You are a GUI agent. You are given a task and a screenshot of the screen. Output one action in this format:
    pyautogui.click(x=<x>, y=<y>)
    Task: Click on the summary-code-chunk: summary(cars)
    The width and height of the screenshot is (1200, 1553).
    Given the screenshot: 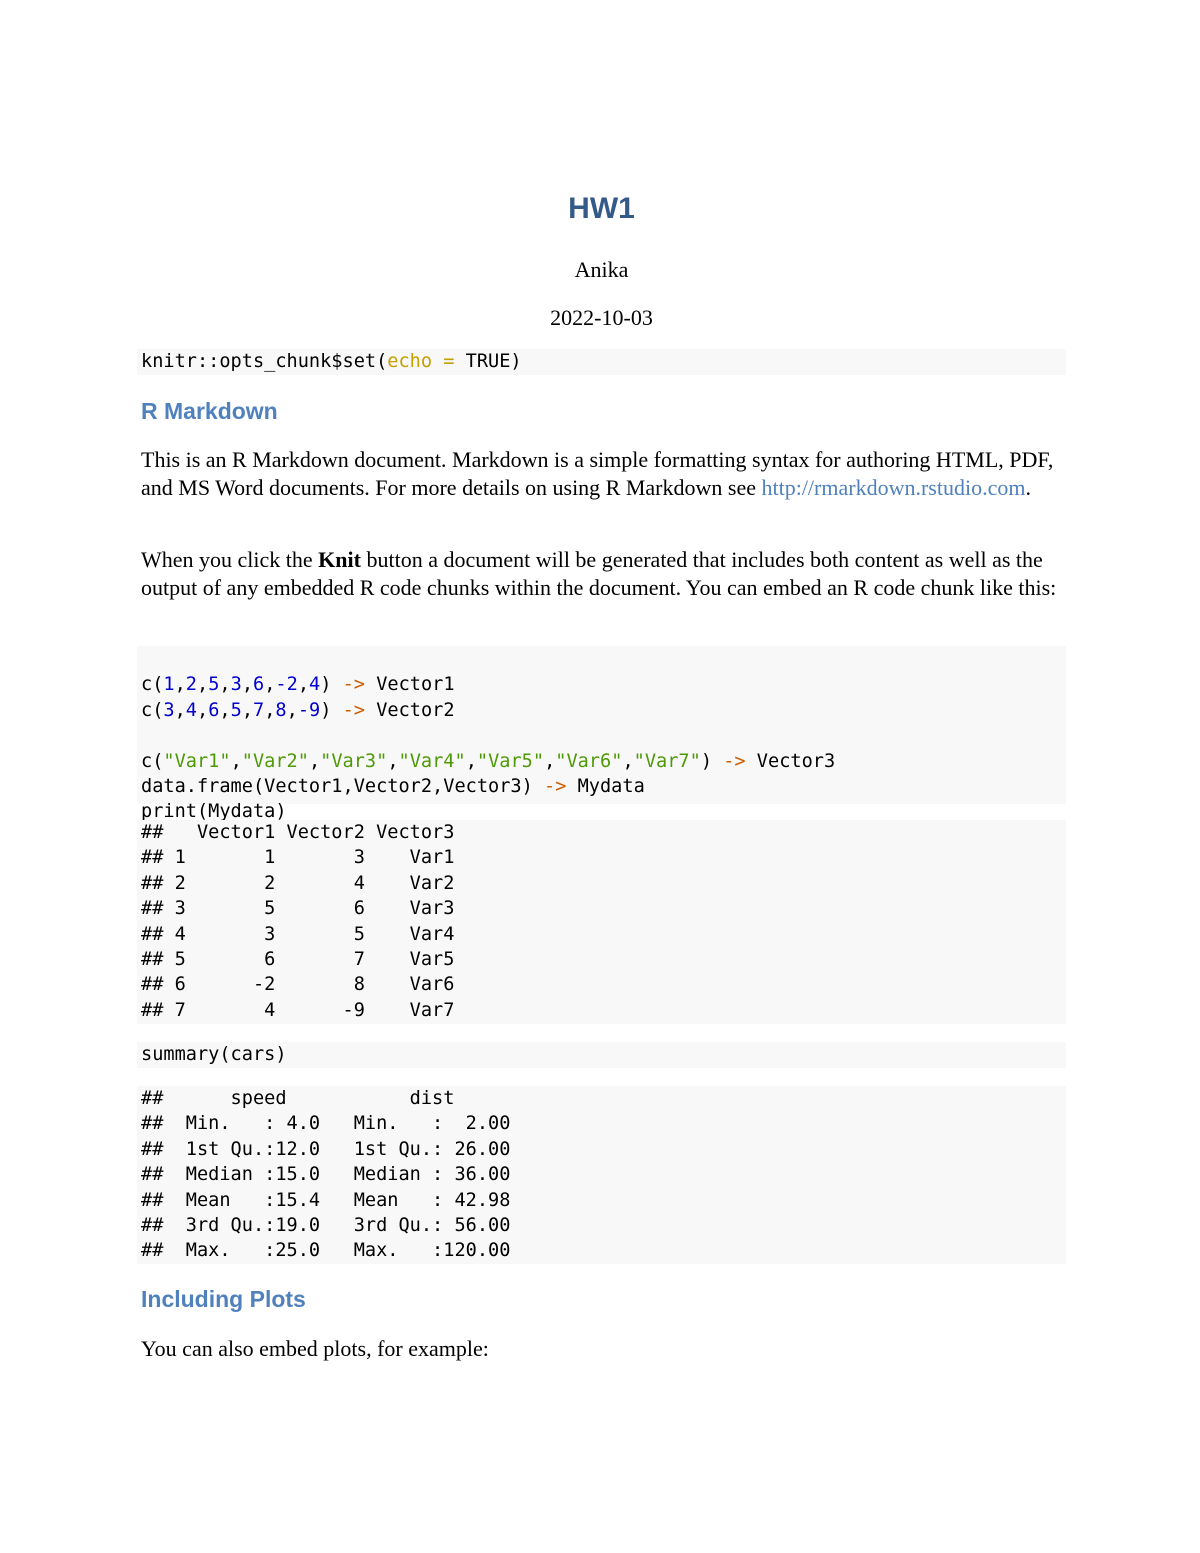 What is the action you would take?
    pyautogui.click(x=601, y=1055)
    